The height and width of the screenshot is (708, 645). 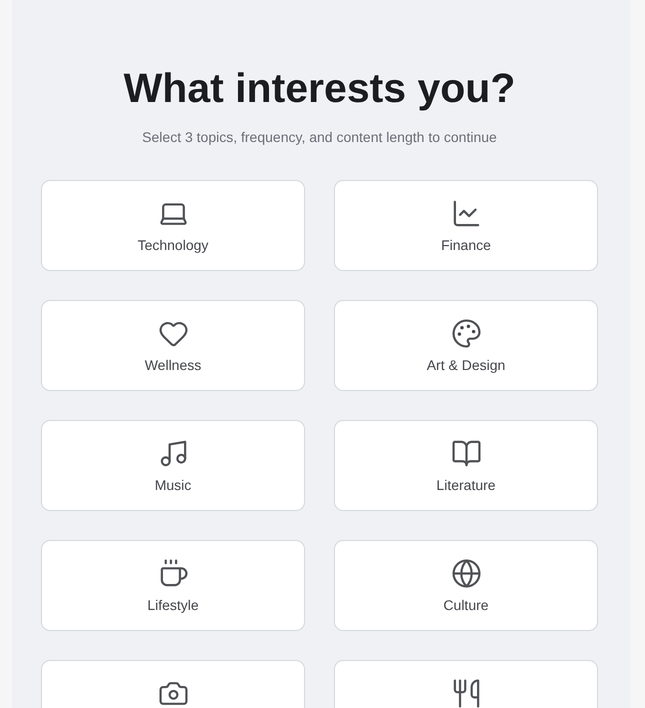 What do you see at coordinates (466, 573) in the screenshot?
I see `globe-icon` at bounding box center [466, 573].